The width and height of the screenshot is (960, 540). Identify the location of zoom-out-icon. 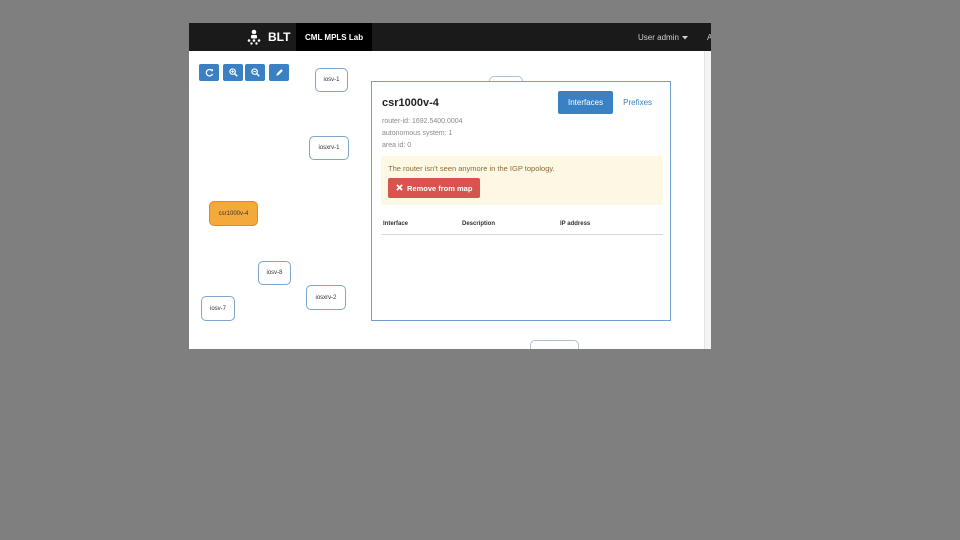
(255, 73).